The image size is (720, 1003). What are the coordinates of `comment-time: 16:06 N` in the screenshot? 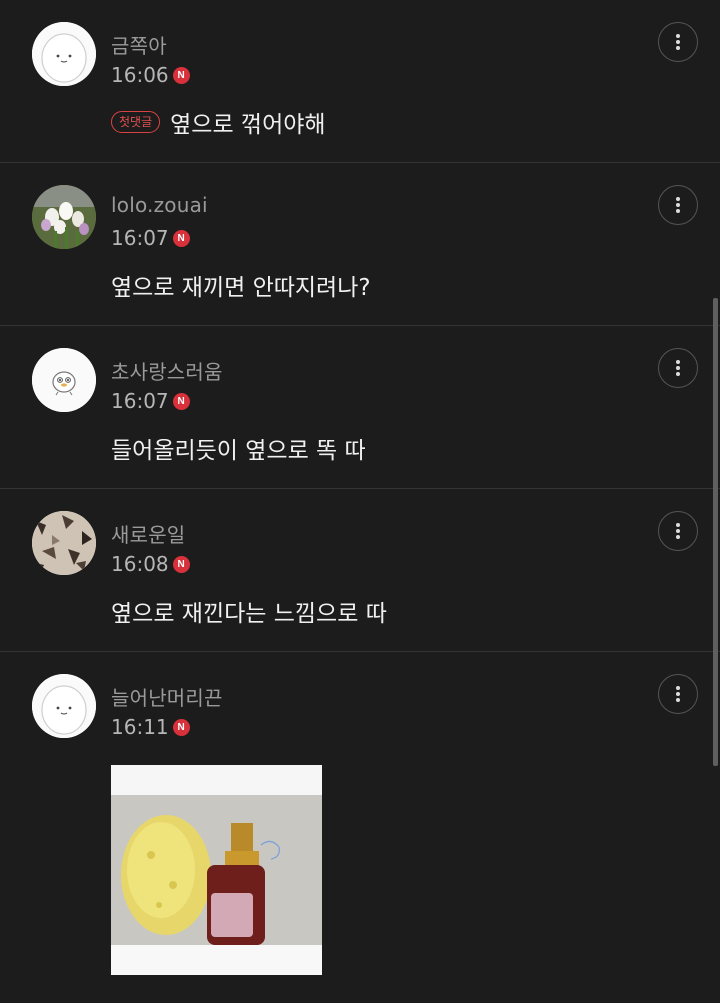 It's located at (150, 75).